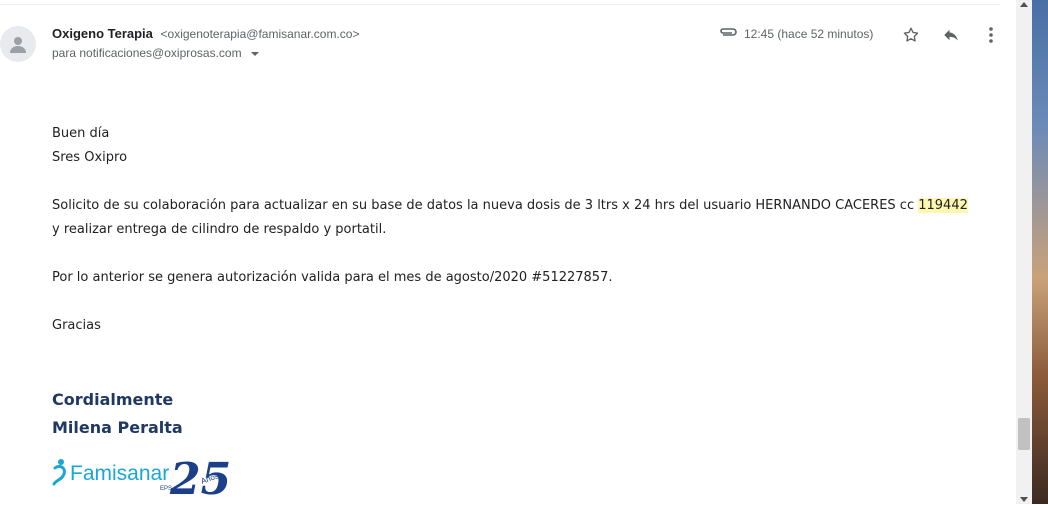 The width and height of the screenshot is (1048, 505). I want to click on recipient-text: para notificaciones@oxiprosas.com, so click(147, 53).